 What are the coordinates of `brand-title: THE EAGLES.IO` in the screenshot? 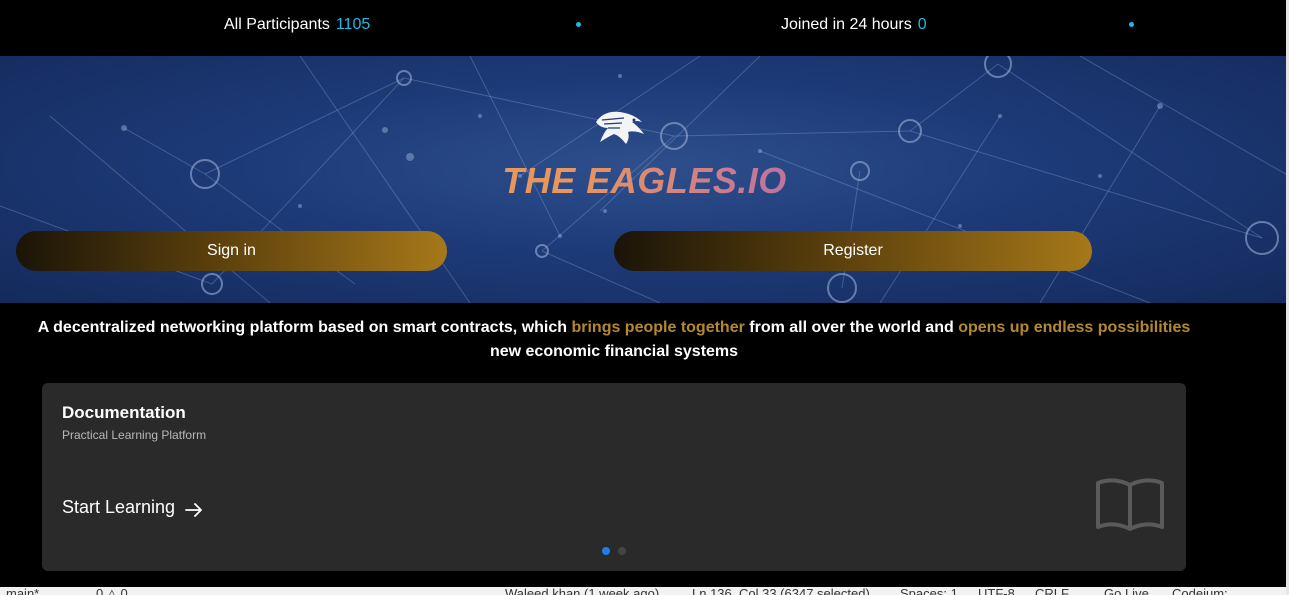 It's located at (644, 181).